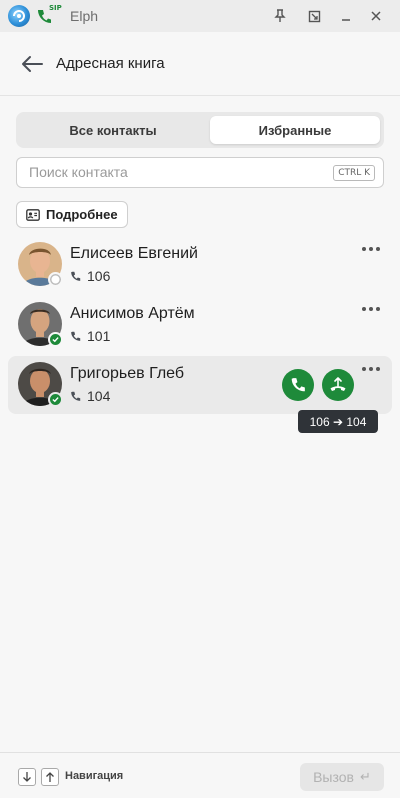 The height and width of the screenshot is (798, 400). I want to click on contacts-tabs: Все контакты Избранные, so click(200, 130).